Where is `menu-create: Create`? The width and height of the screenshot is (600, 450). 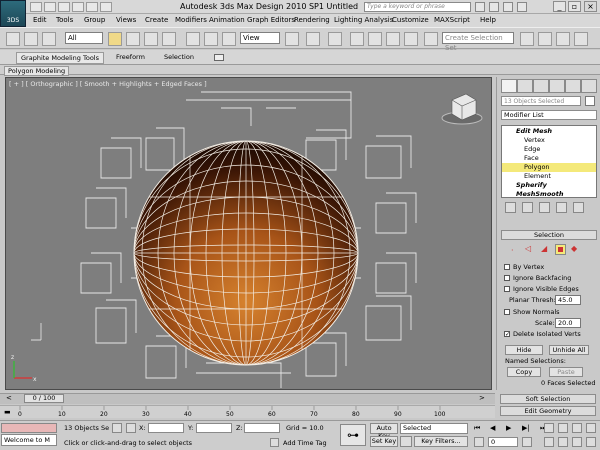
menu-create: Create is located at coordinates (156, 20).